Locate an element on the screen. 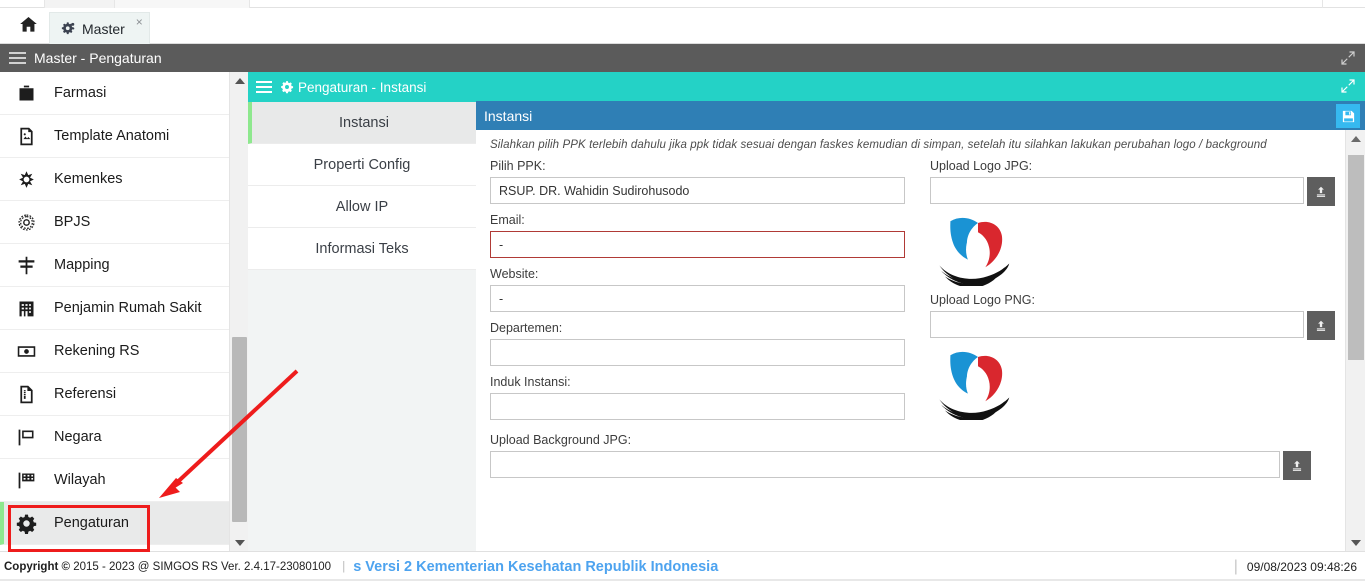 Image resolution: width=1365 pixels, height=581 pixels. hospital-logo-preview is located at coordinates (974, 386).